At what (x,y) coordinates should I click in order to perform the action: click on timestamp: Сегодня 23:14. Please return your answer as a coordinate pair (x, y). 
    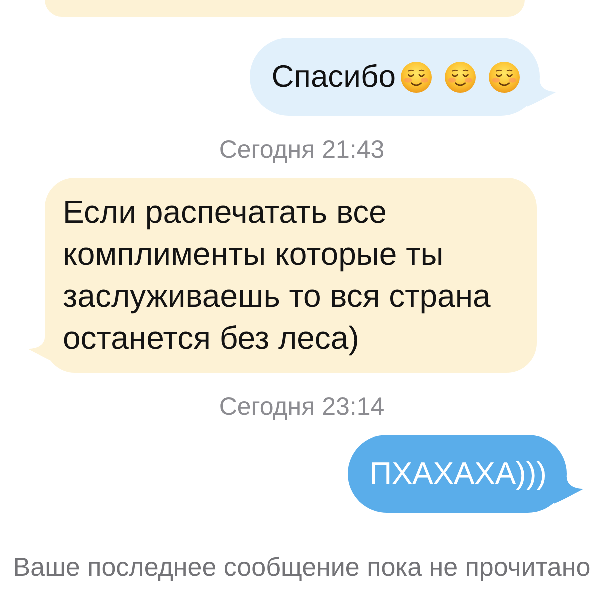
    Looking at the image, I should click on (302, 407).